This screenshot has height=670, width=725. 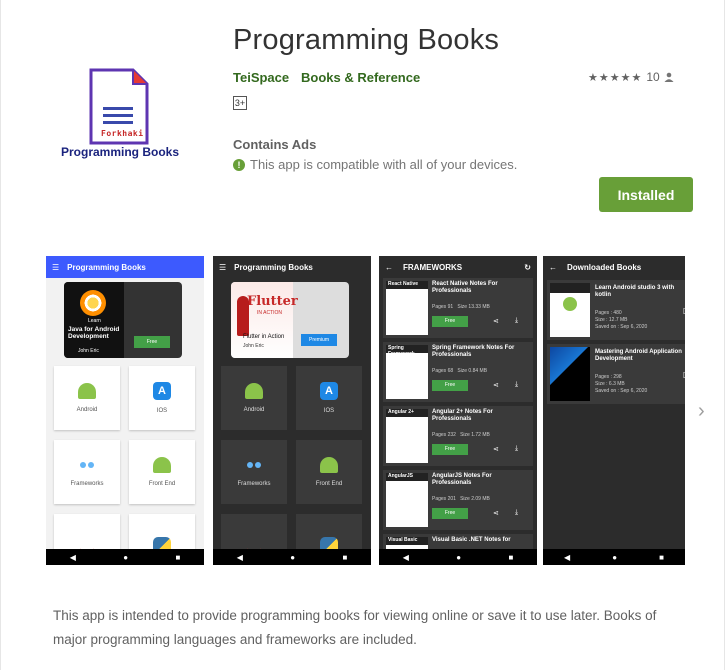 I want to click on s2-premium-button: Premium, so click(x=319, y=340).